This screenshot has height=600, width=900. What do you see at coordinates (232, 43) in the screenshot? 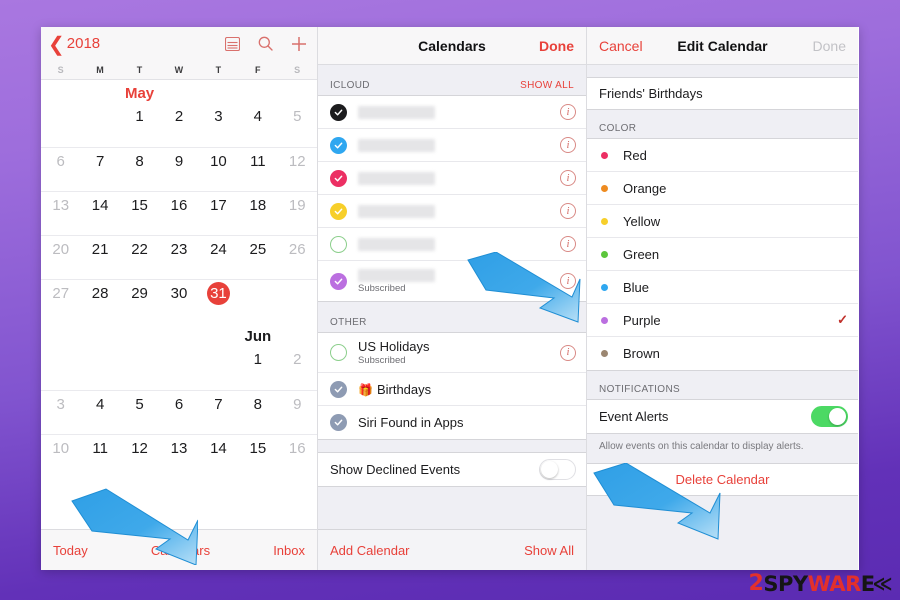
I see `list-view-icon` at bounding box center [232, 43].